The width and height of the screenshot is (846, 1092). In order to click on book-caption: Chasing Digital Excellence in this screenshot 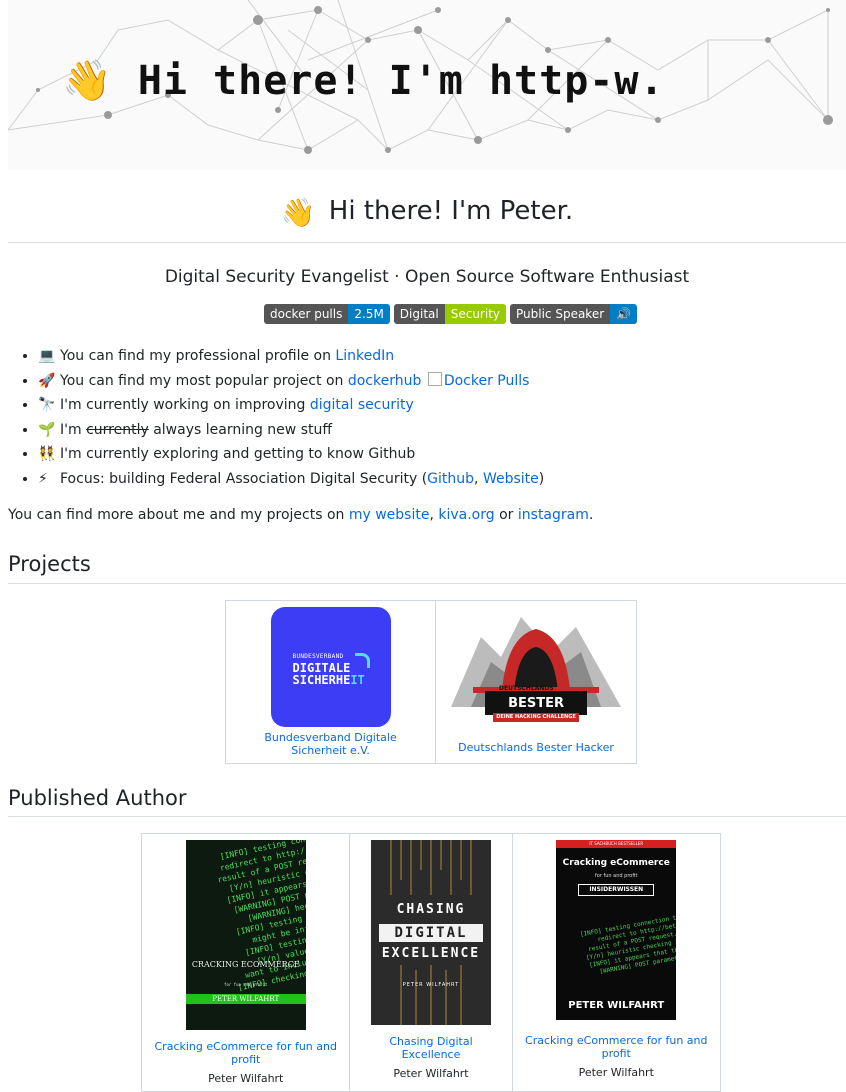, I will do `click(431, 1048)`.